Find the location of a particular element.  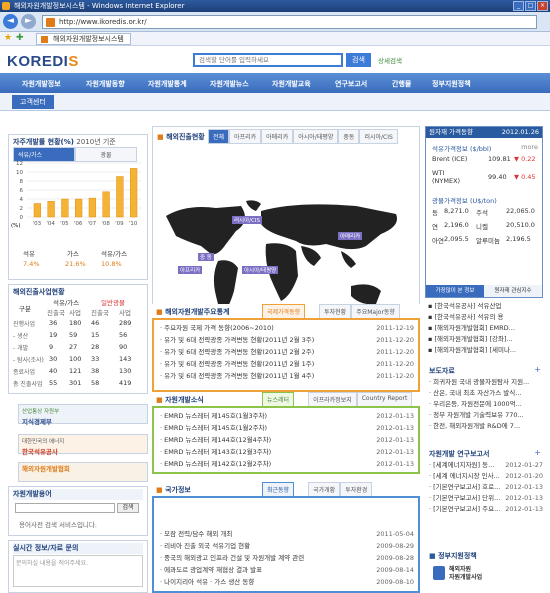

gov-text: 해외자원 자원개발사업 is located at coordinates (465, 574).